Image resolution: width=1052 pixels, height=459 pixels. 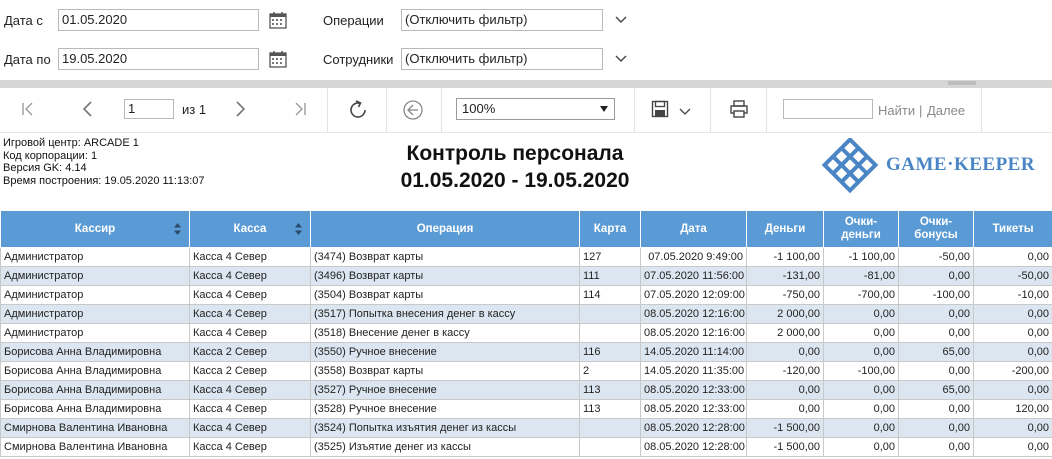 What do you see at coordinates (693, 229) in the screenshot?
I see `column-header-date: Дата` at bounding box center [693, 229].